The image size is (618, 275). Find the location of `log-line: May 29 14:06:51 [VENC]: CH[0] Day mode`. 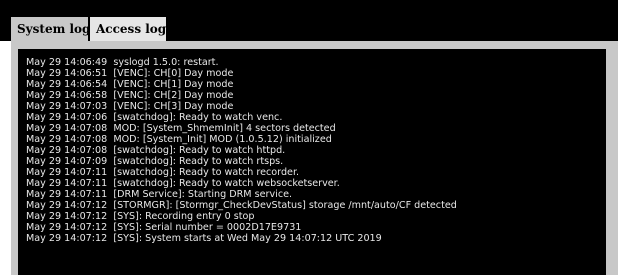

log-line: May 29 14:06:51 [VENC]: CH[0] Day mode is located at coordinates (130, 73).